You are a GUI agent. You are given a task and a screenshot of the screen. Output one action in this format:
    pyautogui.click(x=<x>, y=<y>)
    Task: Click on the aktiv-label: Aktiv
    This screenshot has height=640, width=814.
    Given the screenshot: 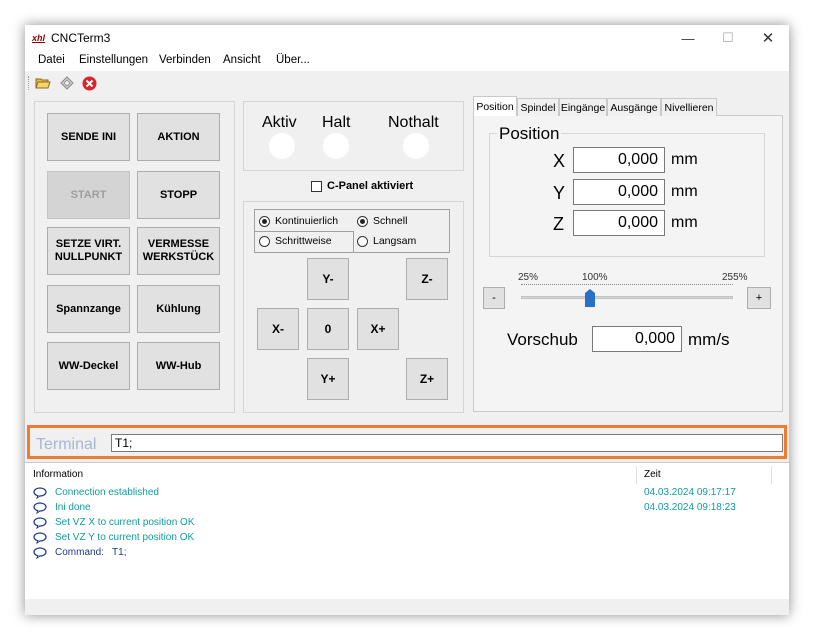 What is the action you would take?
    pyautogui.click(x=279, y=122)
    